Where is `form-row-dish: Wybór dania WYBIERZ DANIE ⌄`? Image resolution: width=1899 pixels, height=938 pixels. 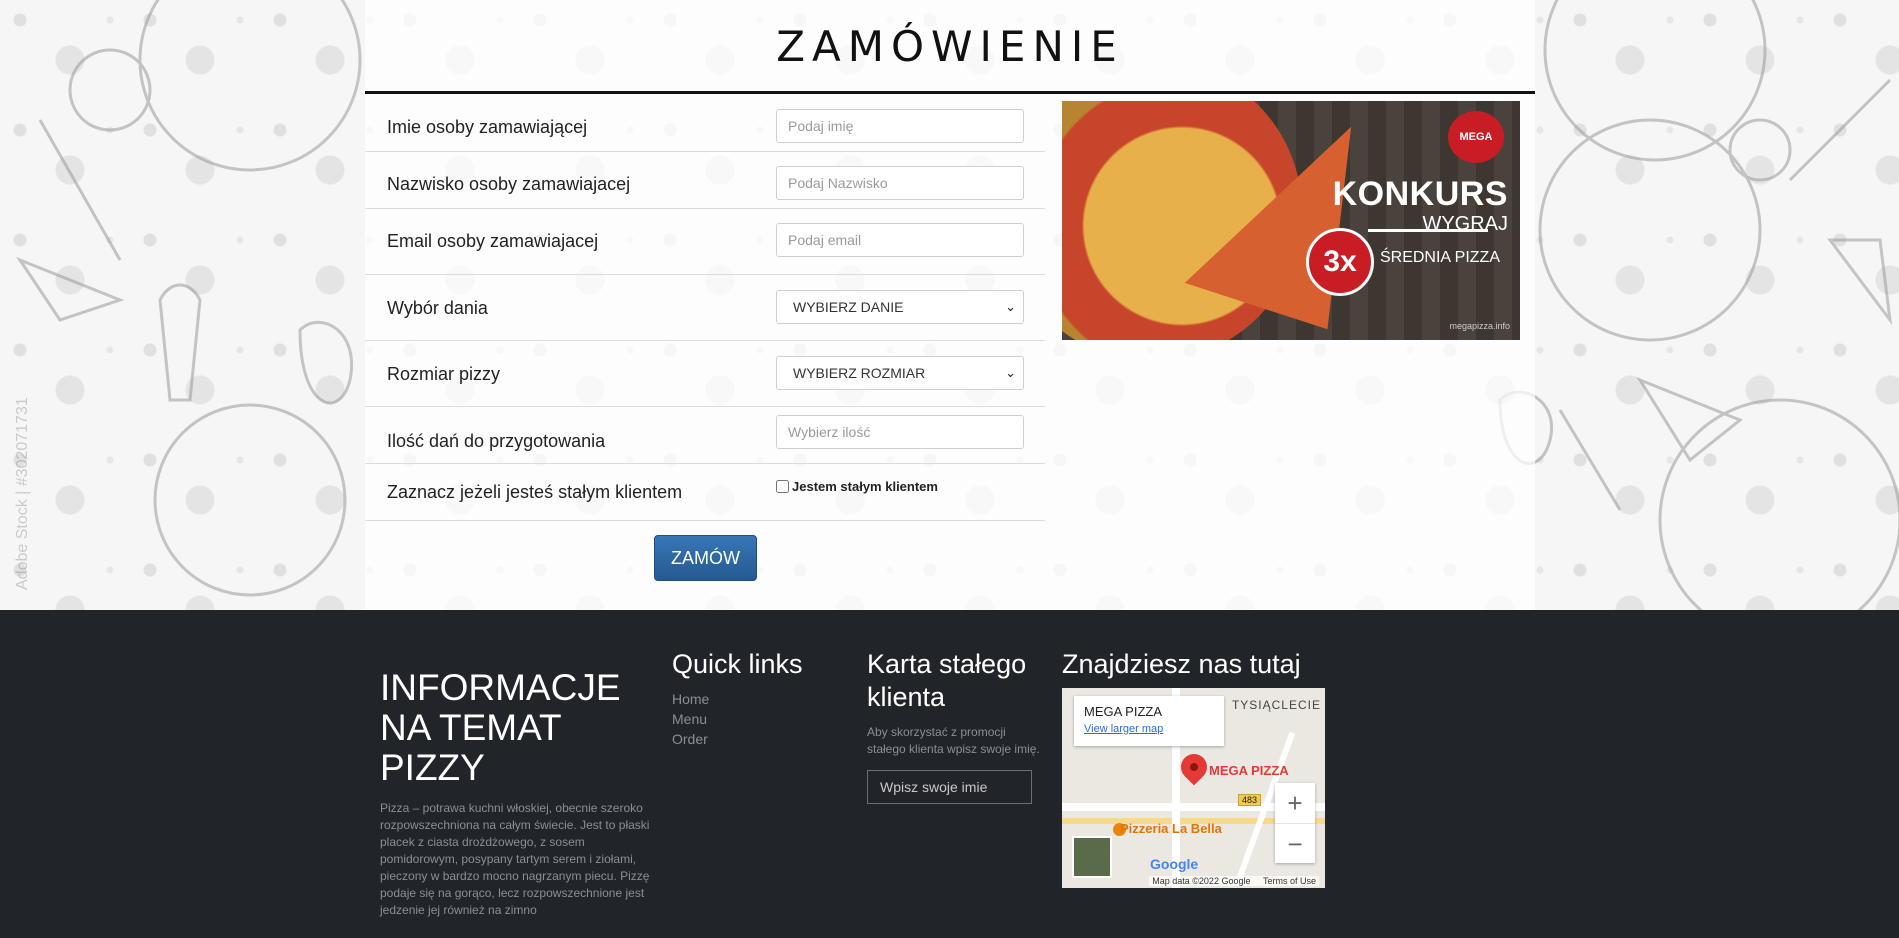
form-row-dish: Wybór dania WYBIERZ DANIE ⌄ is located at coordinates (705, 308).